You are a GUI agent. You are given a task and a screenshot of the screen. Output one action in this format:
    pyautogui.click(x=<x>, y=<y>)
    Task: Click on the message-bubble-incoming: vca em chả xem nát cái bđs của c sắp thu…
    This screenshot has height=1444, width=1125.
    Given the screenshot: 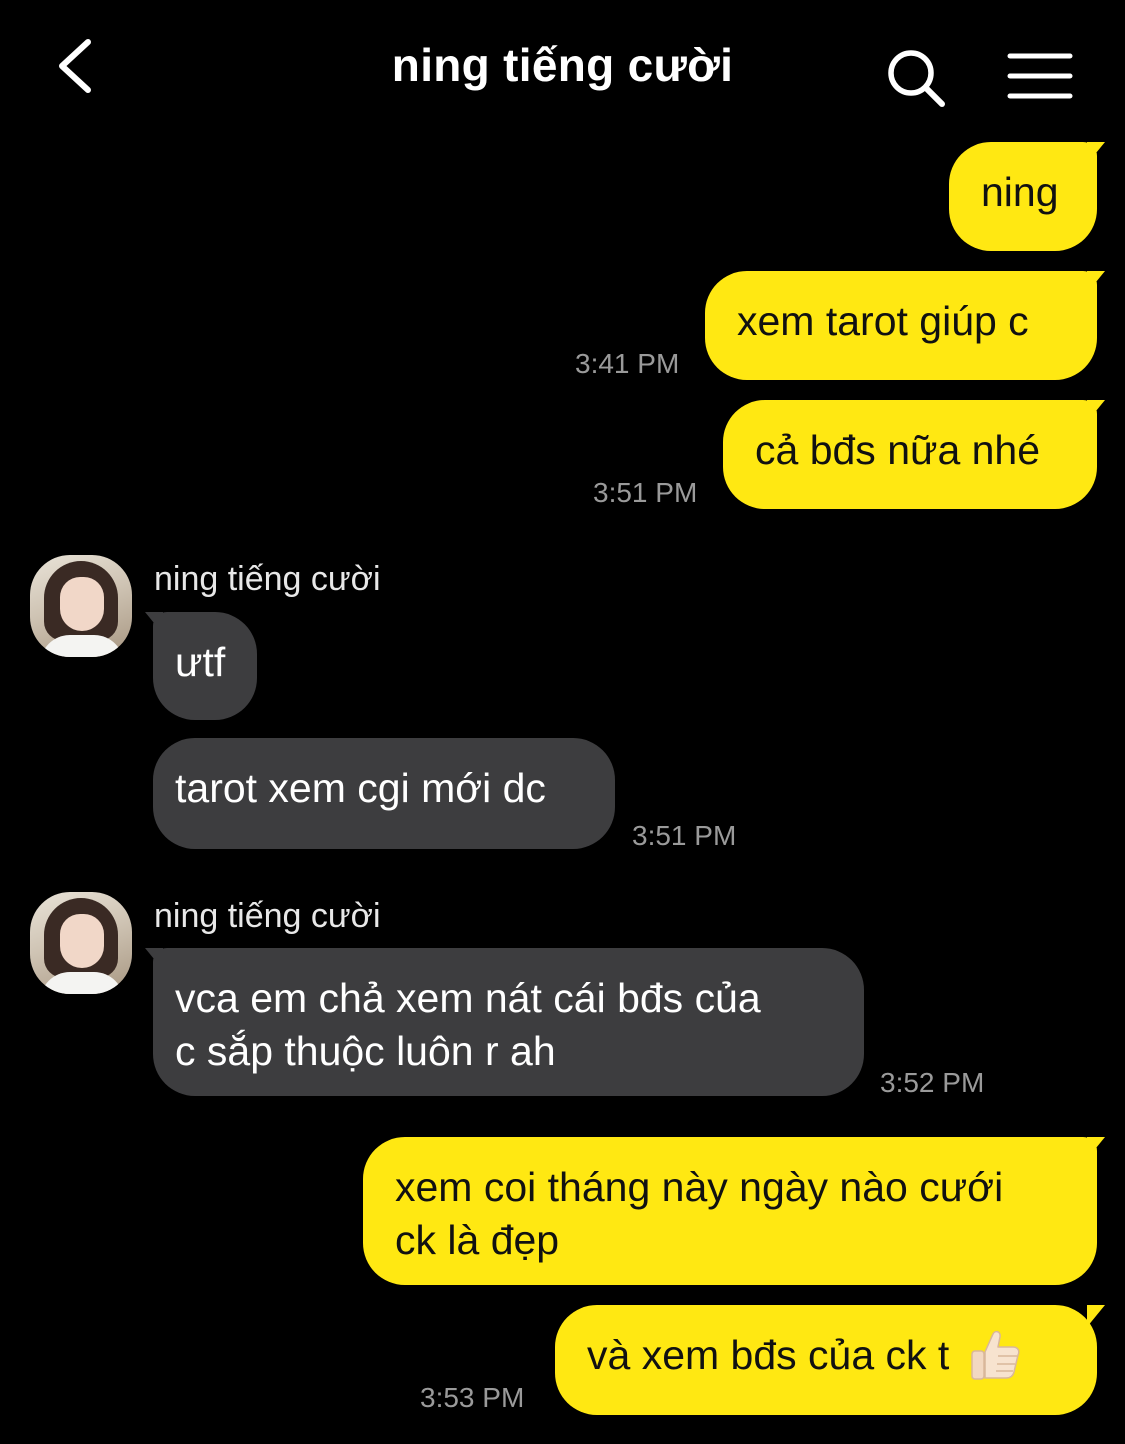 What is the action you would take?
    pyautogui.click(x=504, y=1022)
    